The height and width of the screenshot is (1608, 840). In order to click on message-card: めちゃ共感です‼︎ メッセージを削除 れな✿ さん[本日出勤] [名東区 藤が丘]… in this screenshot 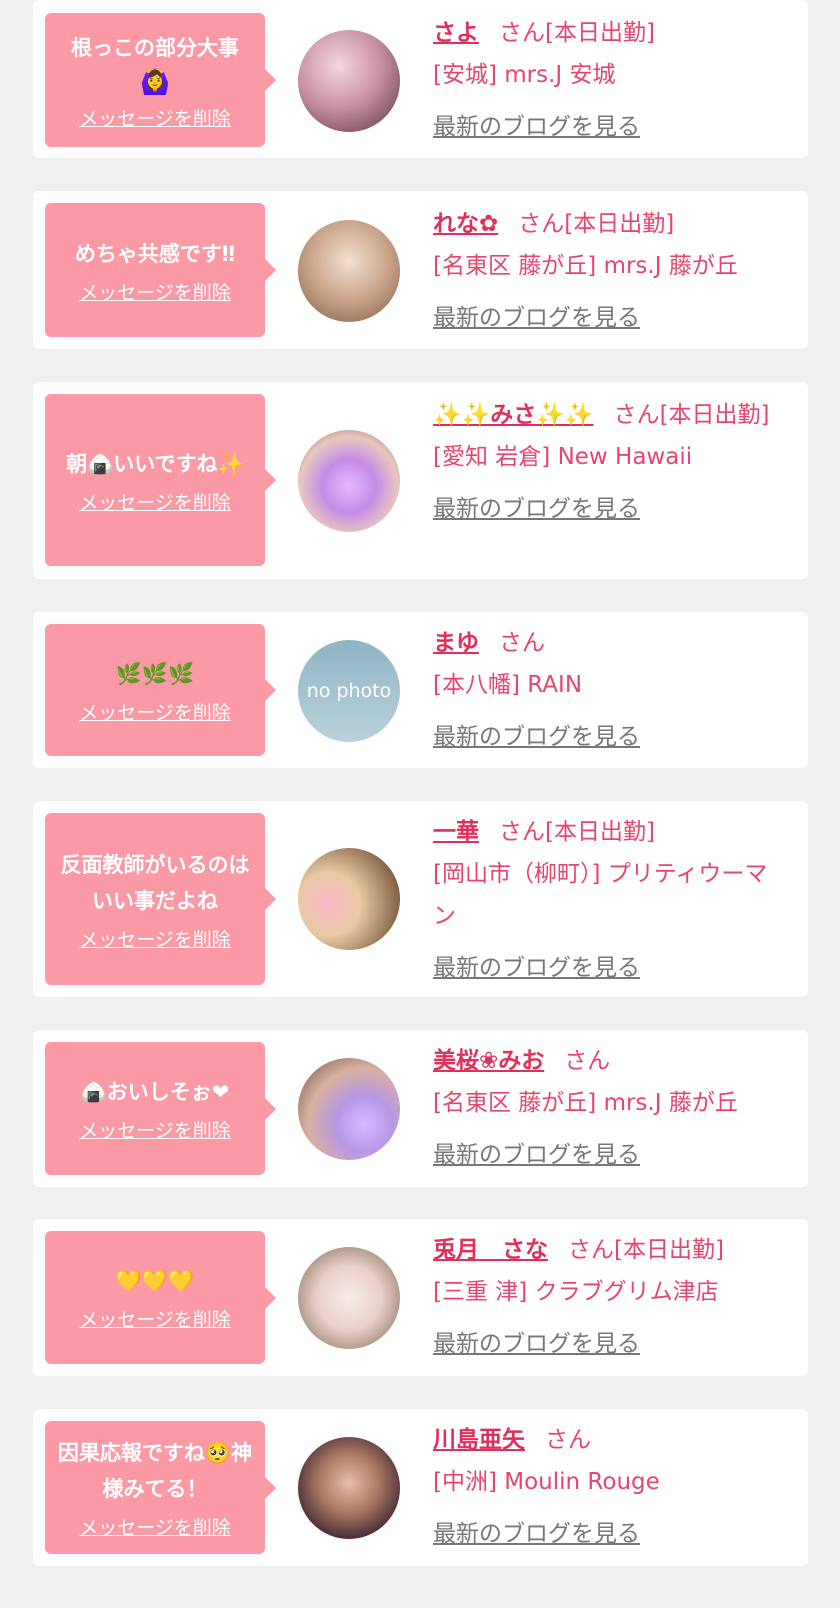, I will do `click(420, 270)`.